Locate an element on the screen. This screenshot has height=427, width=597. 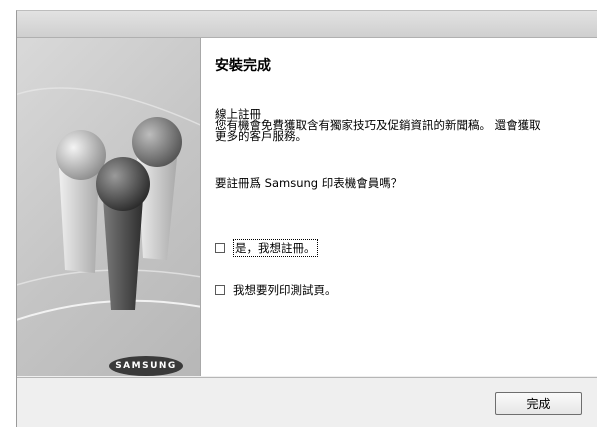
button-bar: 完成 is located at coordinates (307, 402).